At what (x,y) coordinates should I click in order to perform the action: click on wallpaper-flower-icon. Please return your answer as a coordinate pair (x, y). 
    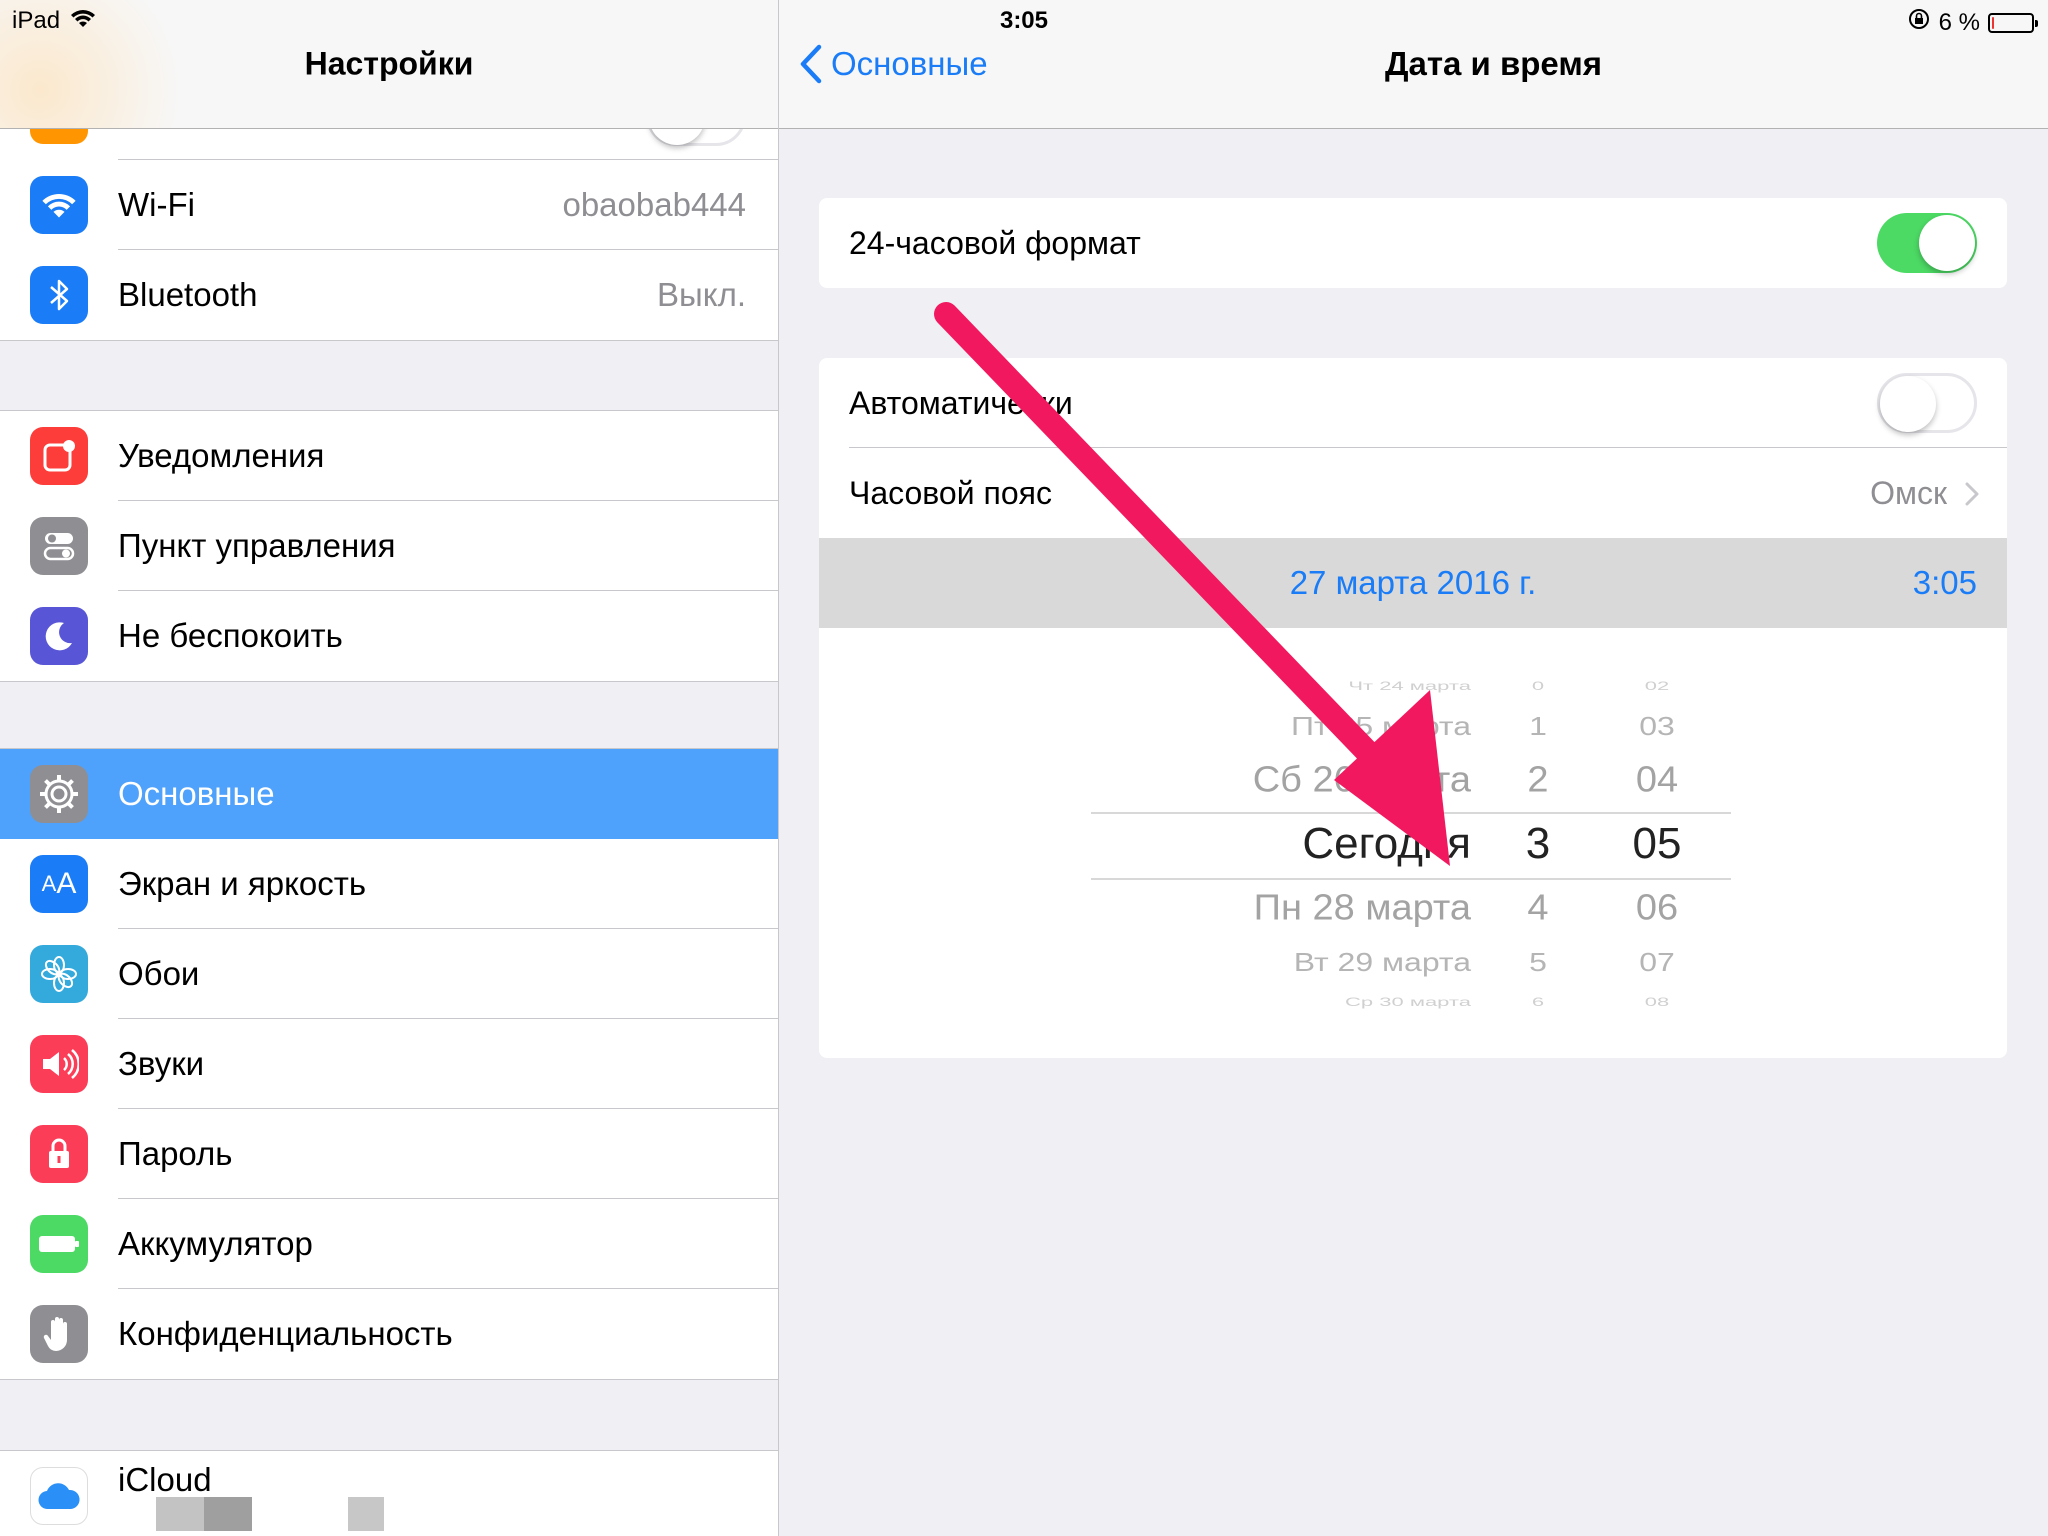
    Looking at the image, I should click on (59, 974).